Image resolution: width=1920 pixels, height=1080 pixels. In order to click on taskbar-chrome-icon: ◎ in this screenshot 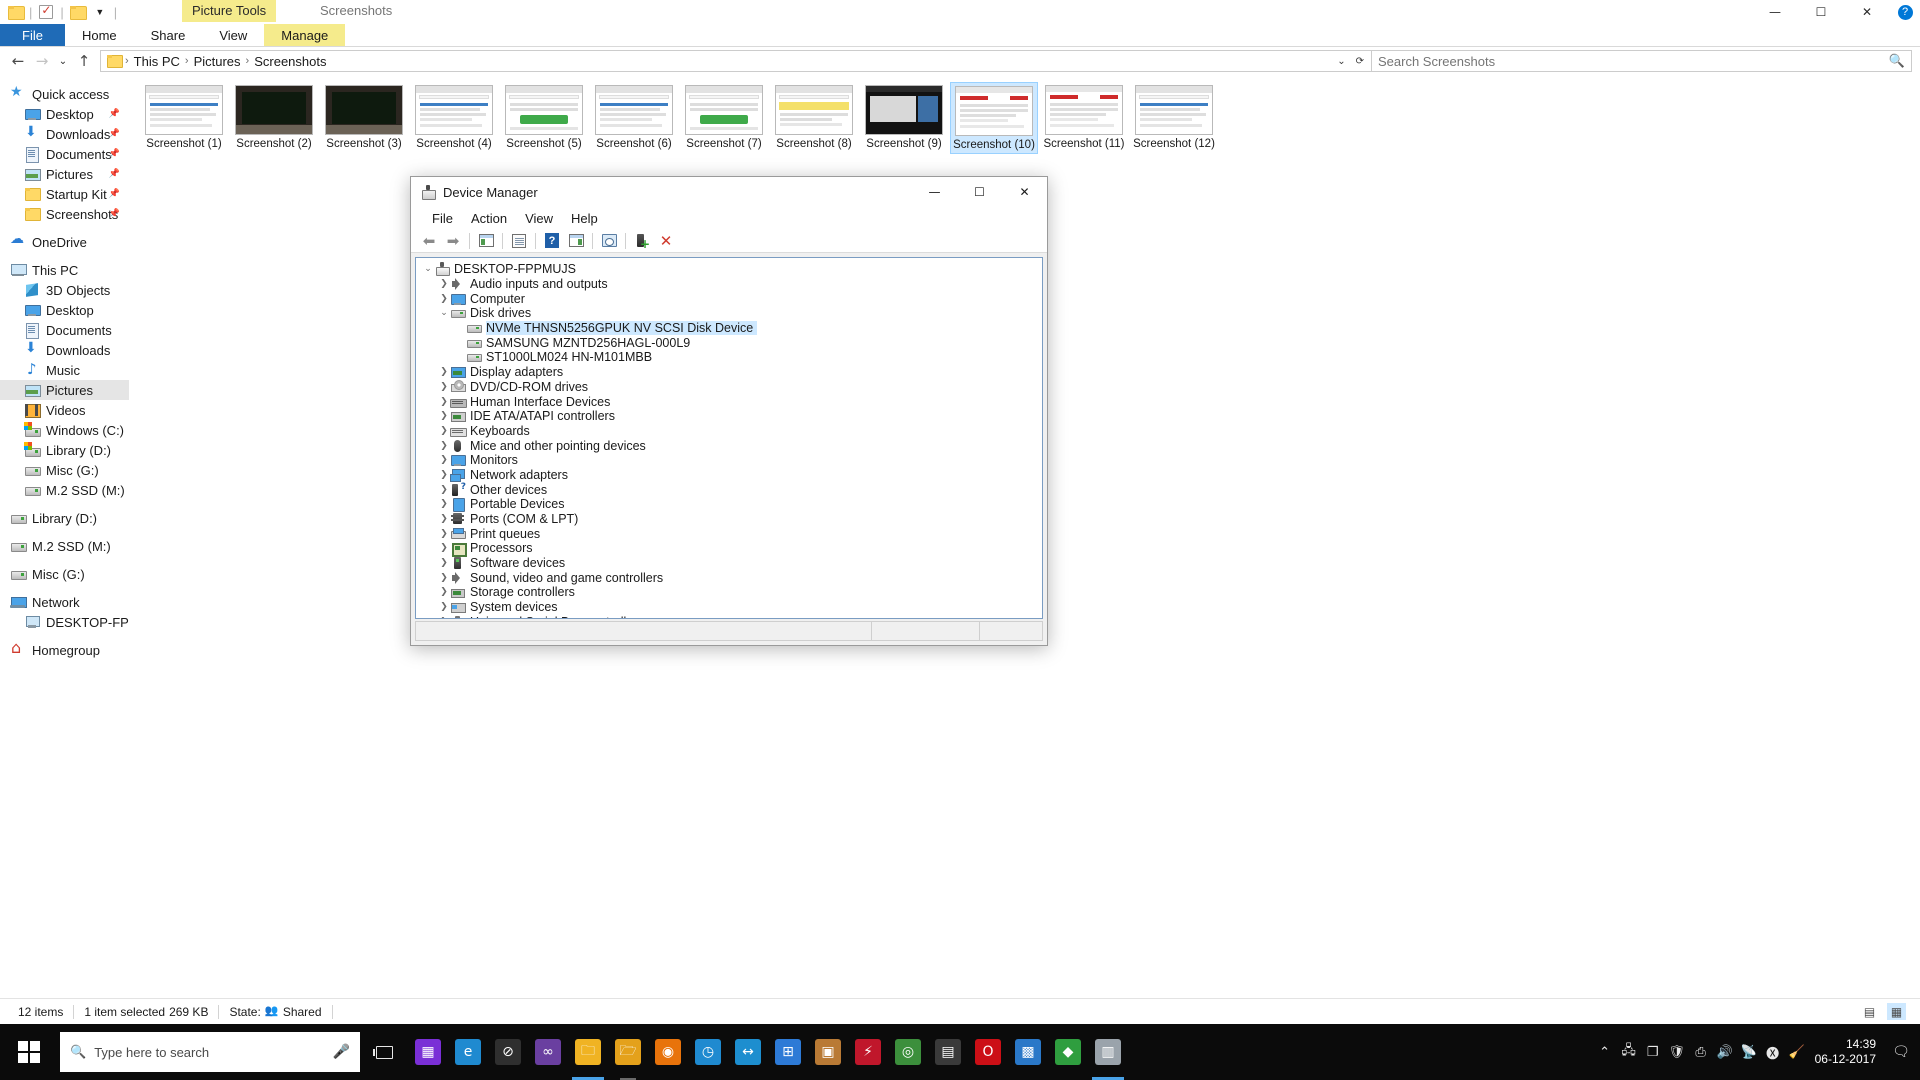, I will do `click(908, 1052)`.